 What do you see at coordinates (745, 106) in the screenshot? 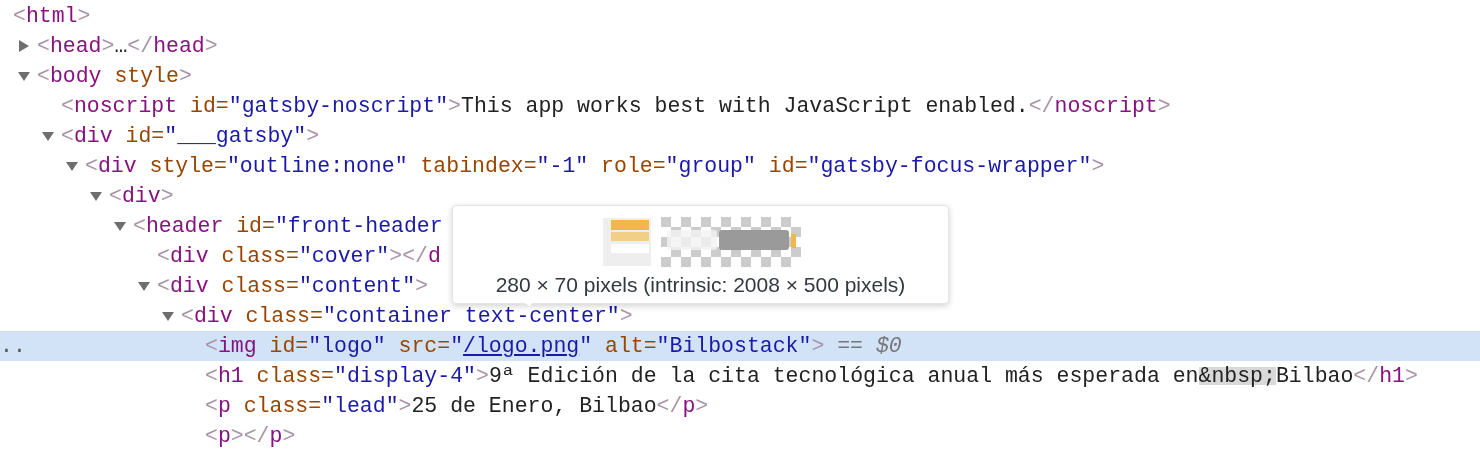
I see `node-text: This app works best with JavaScript enabled.` at bounding box center [745, 106].